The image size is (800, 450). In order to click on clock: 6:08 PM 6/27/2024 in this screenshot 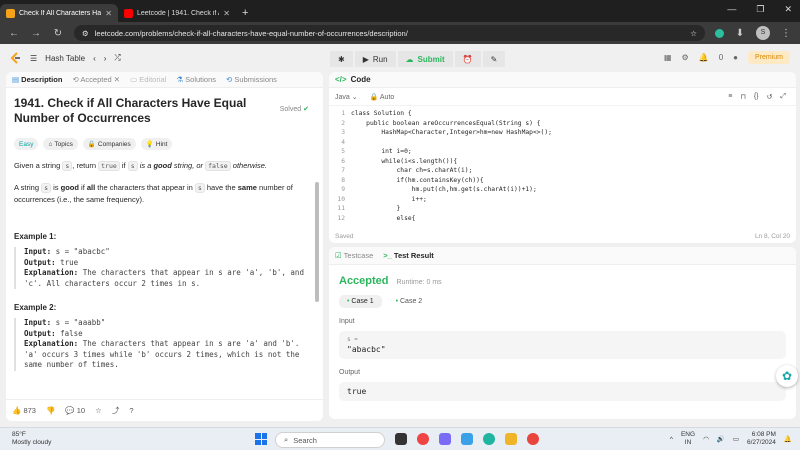, I will do `click(761, 439)`.